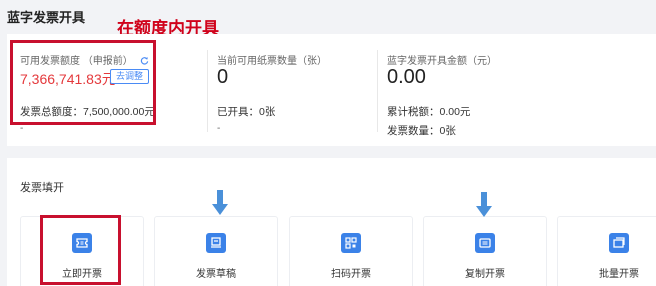 The image size is (656, 286). I want to click on ticket-icon, so click(82, 243).